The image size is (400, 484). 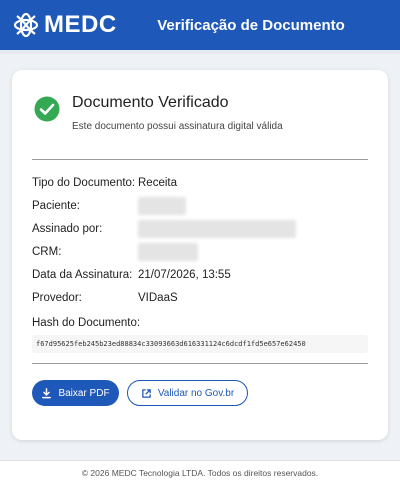 What do you see at coordinates (56, 206) in the screenshot?
I see `paciente-label: Paciente:` at bounding box center [56, 206].